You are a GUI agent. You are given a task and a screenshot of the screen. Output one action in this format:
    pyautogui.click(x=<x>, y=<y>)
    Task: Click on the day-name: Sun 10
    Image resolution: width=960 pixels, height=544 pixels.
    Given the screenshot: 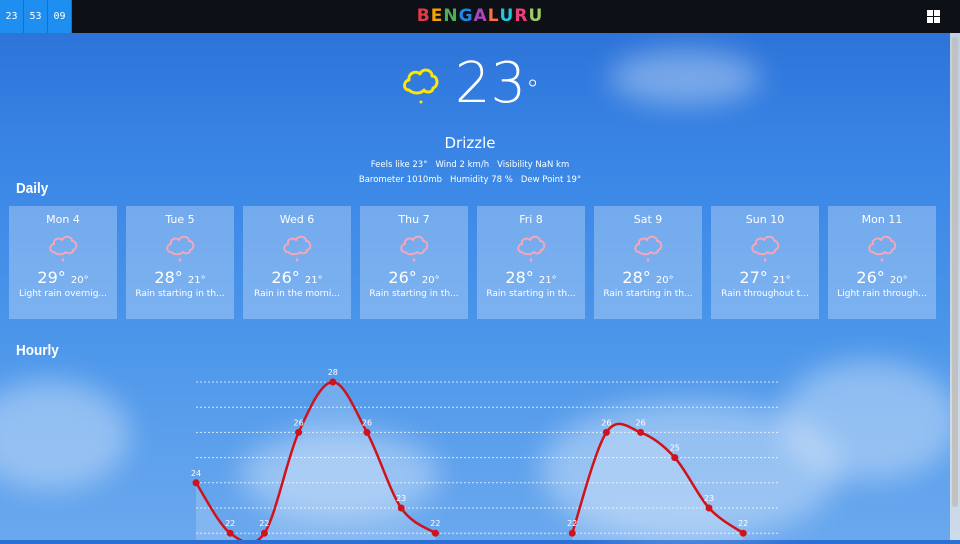 What is the action you would take?
    pyautogui.click(x=765, y=219)
    